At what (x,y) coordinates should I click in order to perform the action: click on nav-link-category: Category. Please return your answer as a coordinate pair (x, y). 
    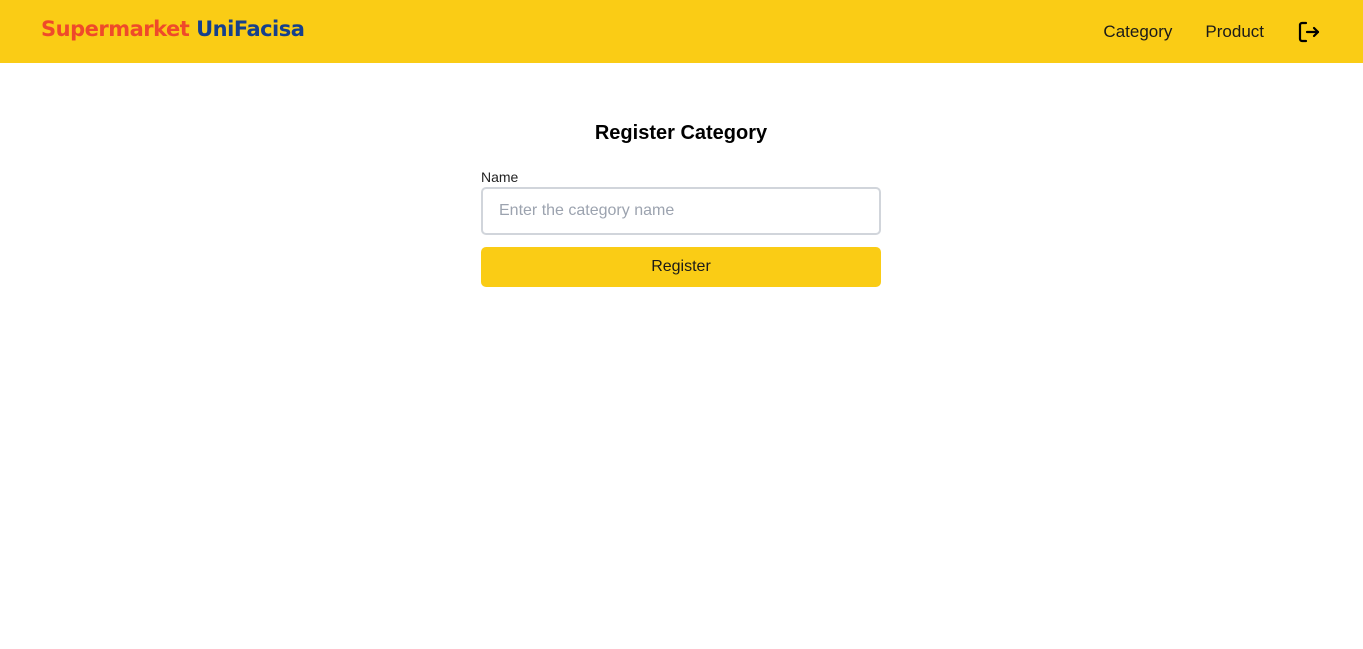
    Looking at the image, I should click on (1137, 32).